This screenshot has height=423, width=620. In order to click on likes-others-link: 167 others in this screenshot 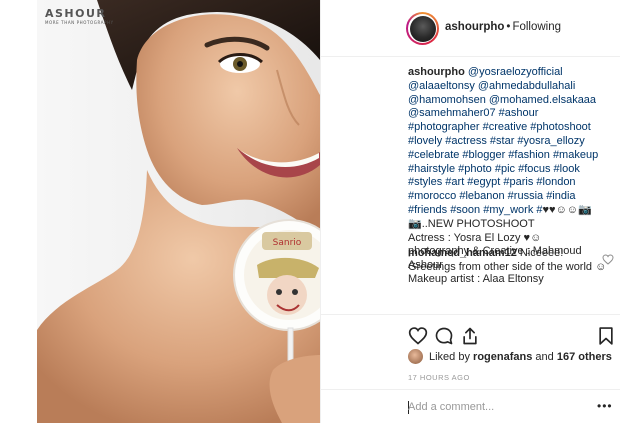, I will do `click(584, 357)`.